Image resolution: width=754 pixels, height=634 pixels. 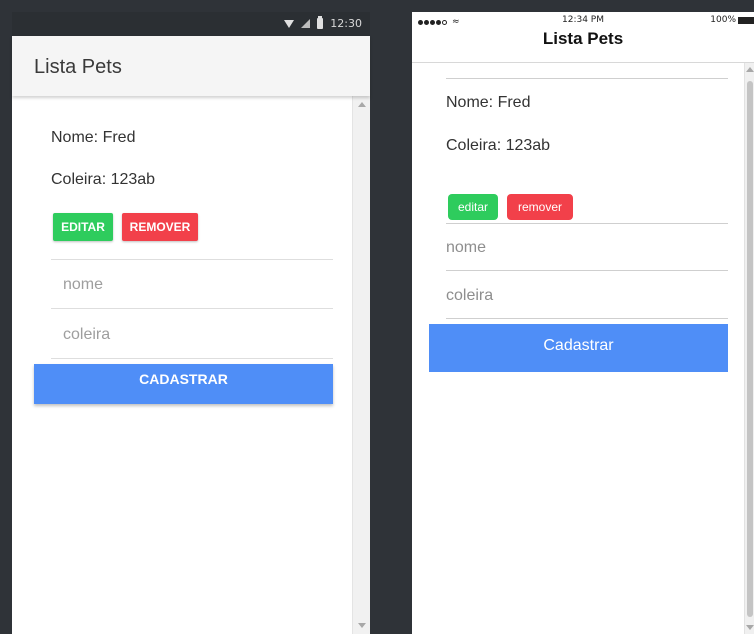 What do you see at coordinates (191, 24) in the screenshot?
I see `android-status-bar: 12:30` at bounding box center [191, 24].